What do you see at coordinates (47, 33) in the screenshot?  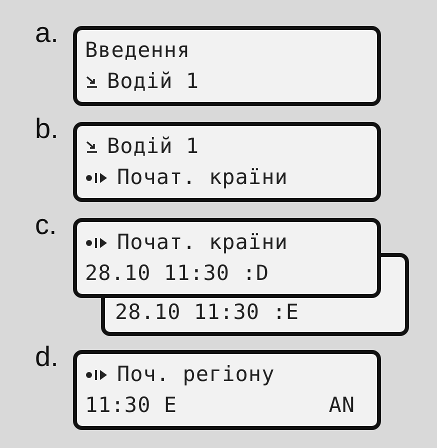 I see `step-label: a.` at bounding box center [47, 33].